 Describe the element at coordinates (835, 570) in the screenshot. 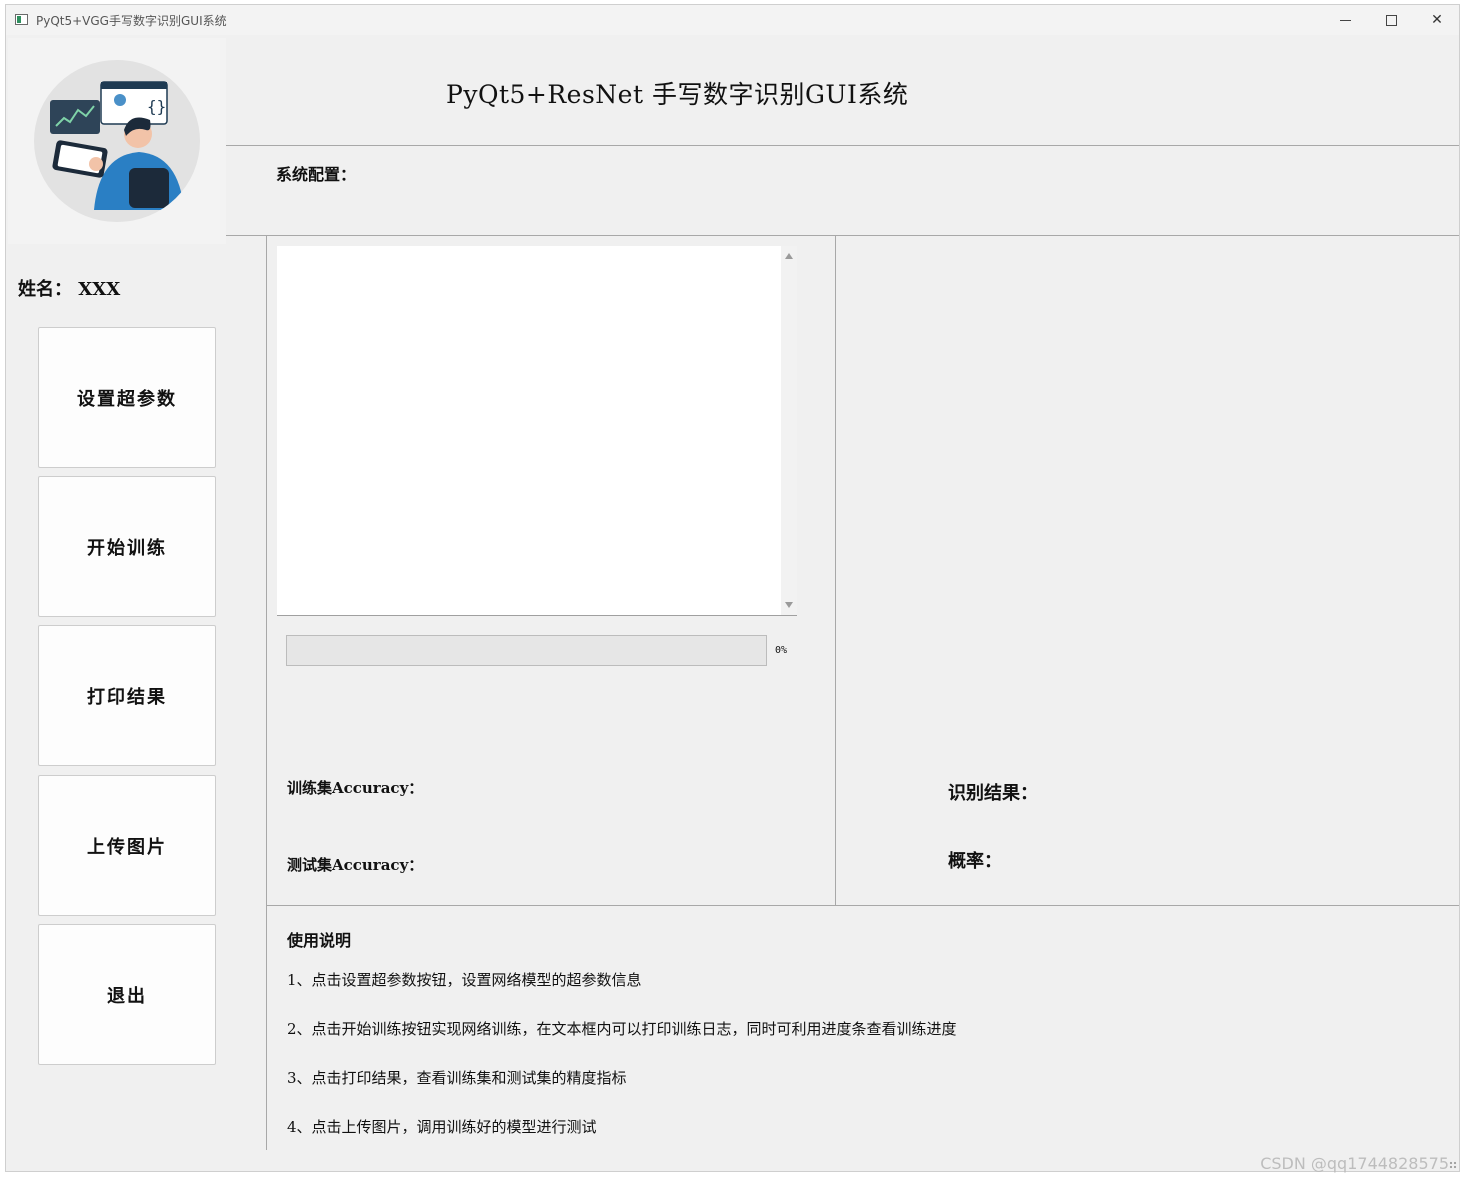

I see `center-panel-divider` at that location.